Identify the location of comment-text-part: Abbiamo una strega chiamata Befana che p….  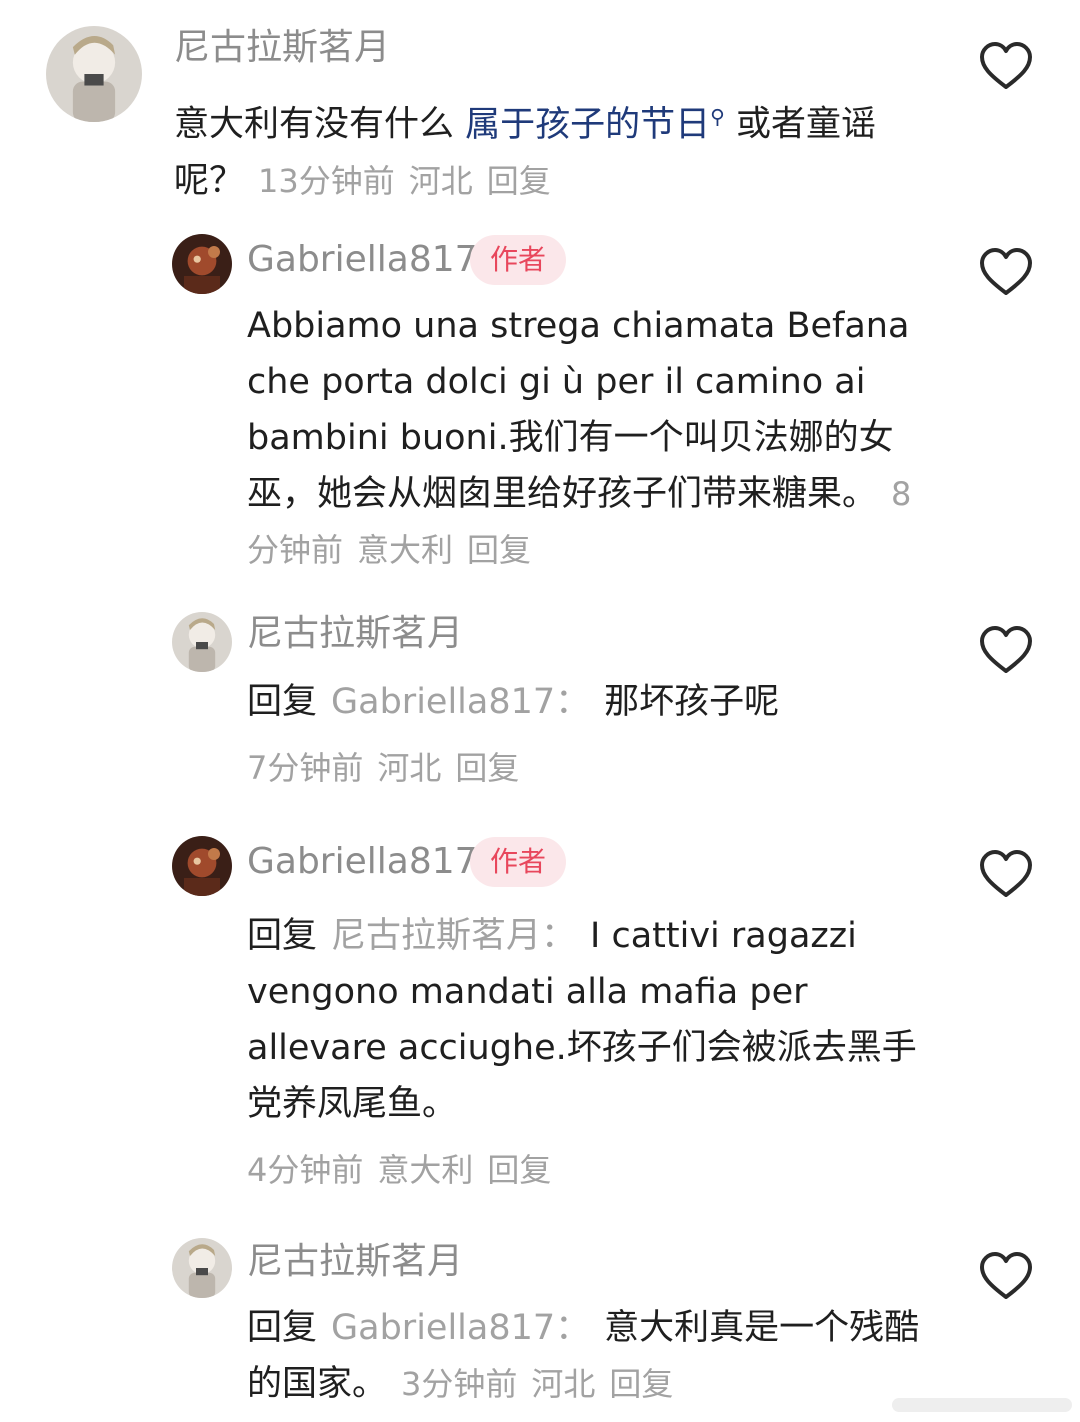
(578, 410).